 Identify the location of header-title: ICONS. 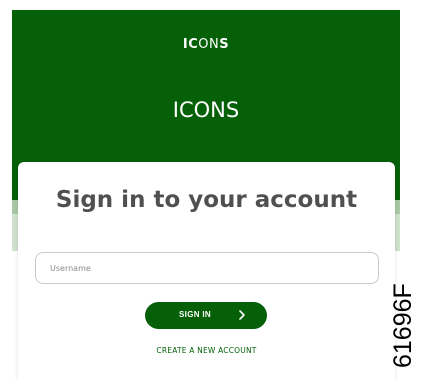
(206, 110).